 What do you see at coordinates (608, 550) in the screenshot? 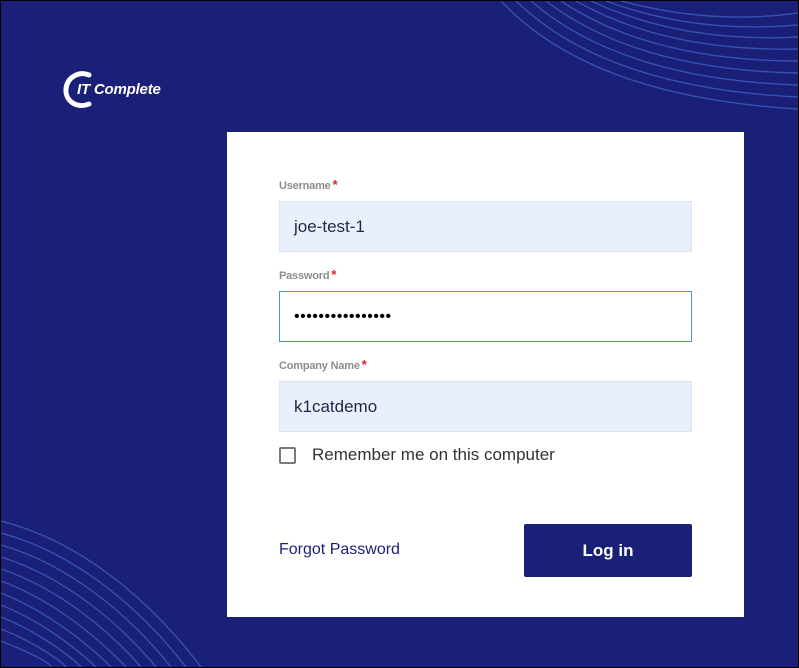
I see `login-button: Log in` at bounding box center [608, 550].